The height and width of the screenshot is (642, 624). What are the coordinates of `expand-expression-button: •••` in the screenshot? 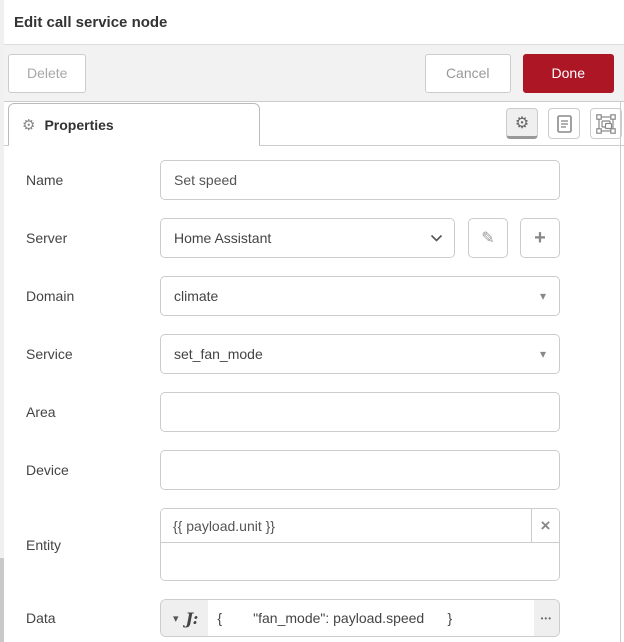 It's located at (546, 618).